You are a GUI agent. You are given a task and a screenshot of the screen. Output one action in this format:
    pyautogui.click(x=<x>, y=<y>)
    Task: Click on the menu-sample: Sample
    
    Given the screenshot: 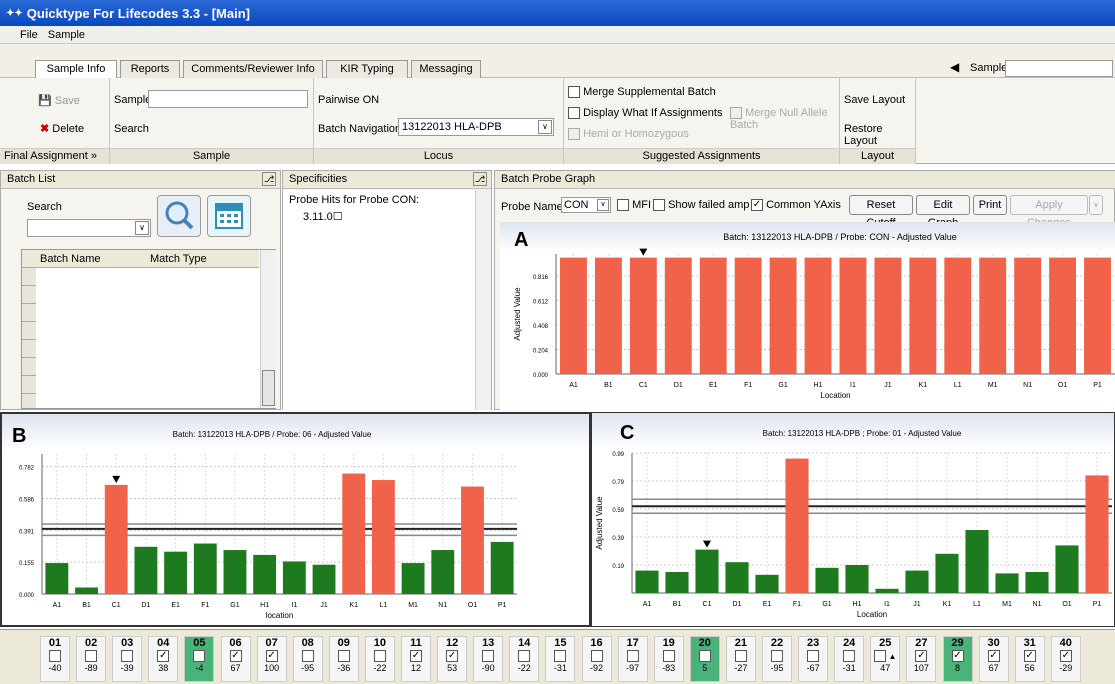 What is the action you would take?
    pyautogui.click(x=66, y=35)
    